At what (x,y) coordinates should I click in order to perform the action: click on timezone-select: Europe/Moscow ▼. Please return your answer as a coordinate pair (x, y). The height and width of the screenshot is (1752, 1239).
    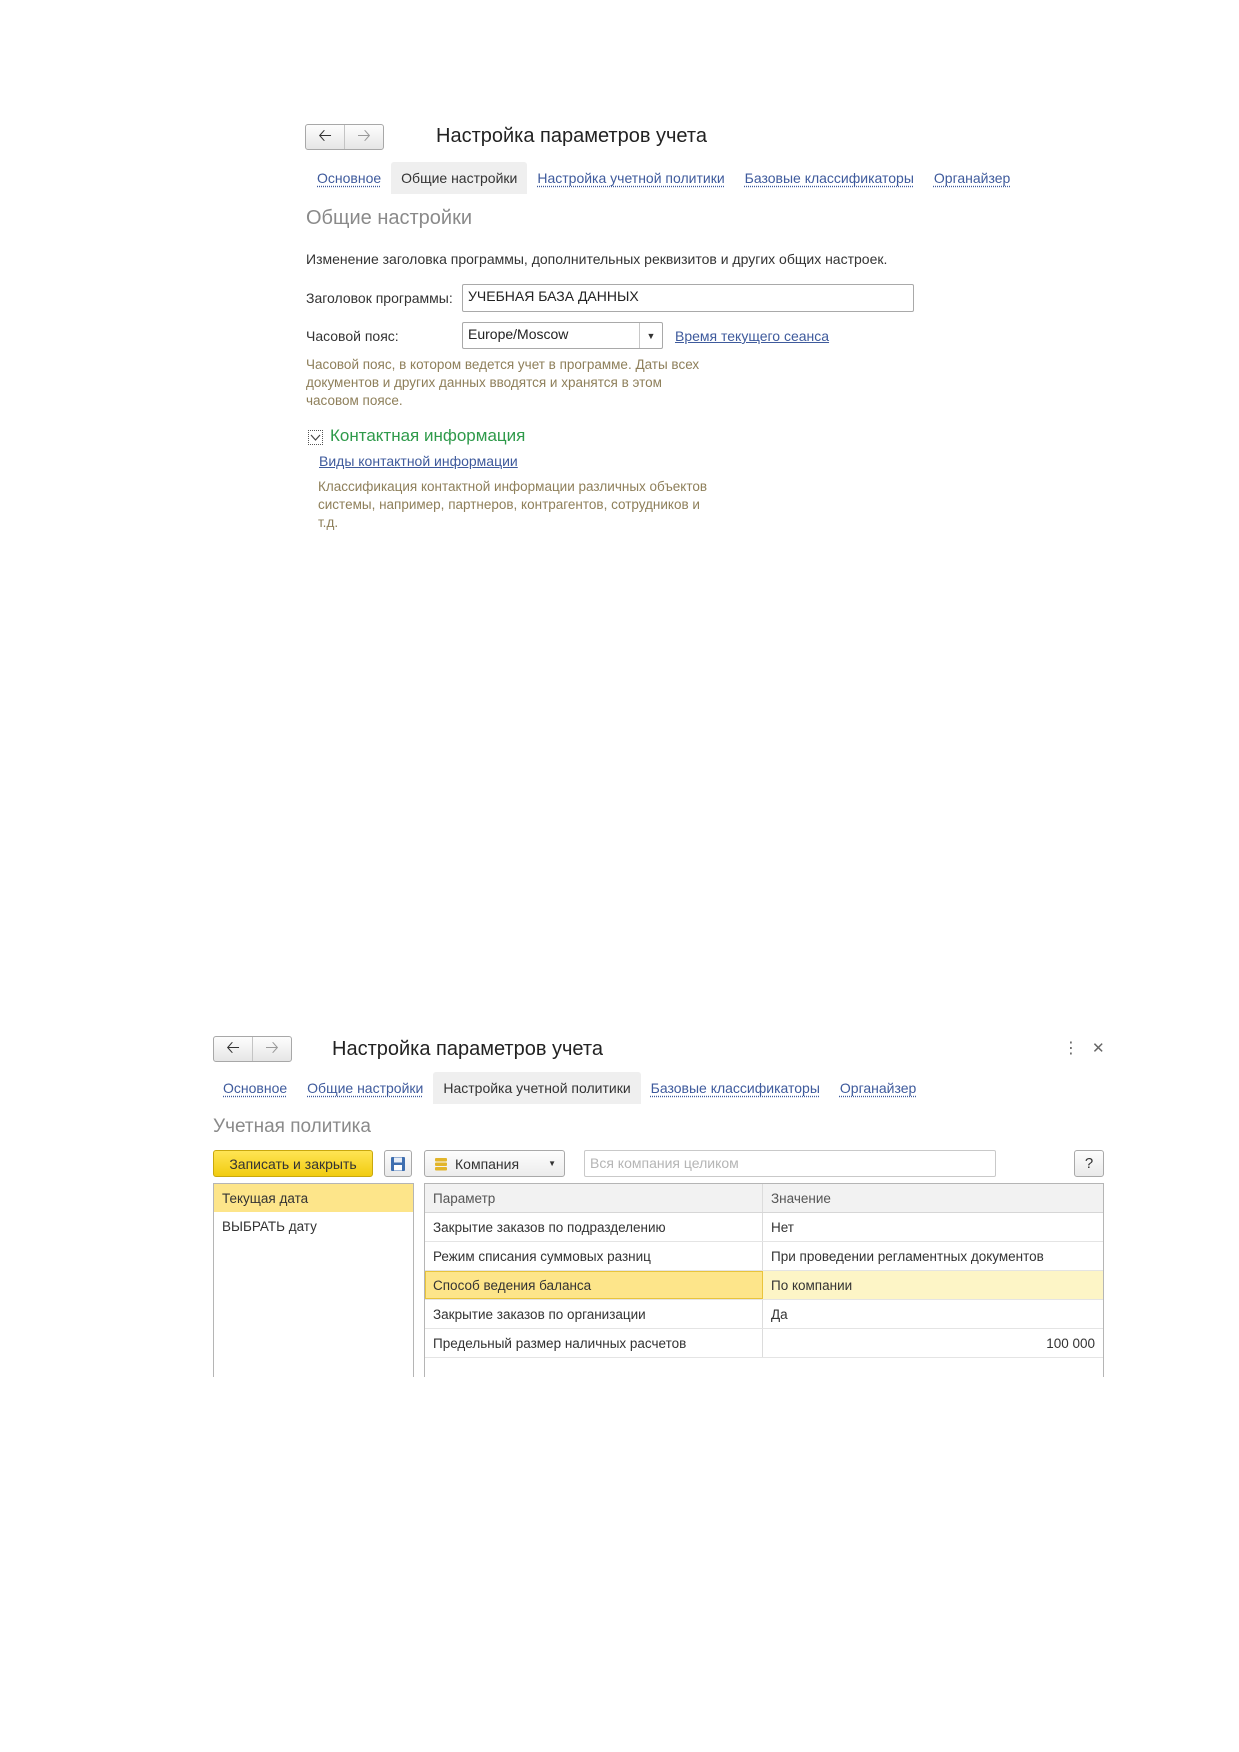
    Looking at the image, I should click on (562, 335).